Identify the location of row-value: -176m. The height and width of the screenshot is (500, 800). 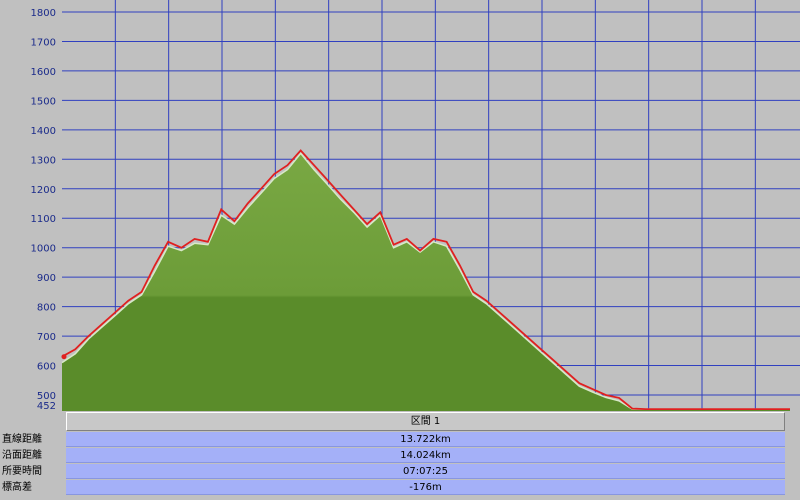
(425, 487).